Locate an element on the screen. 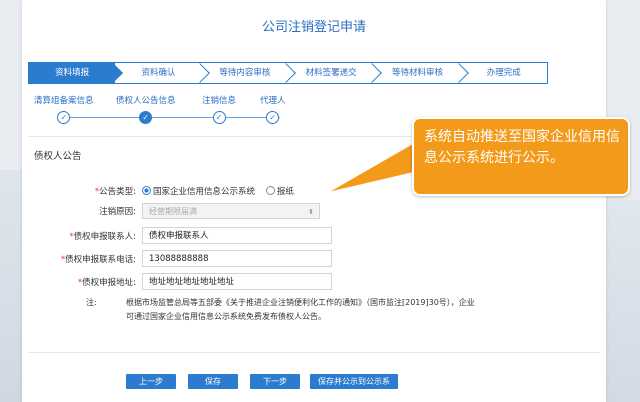  radio-credit-system: 国家企业信用信息公示系统 is located at coordinates (198, 192).